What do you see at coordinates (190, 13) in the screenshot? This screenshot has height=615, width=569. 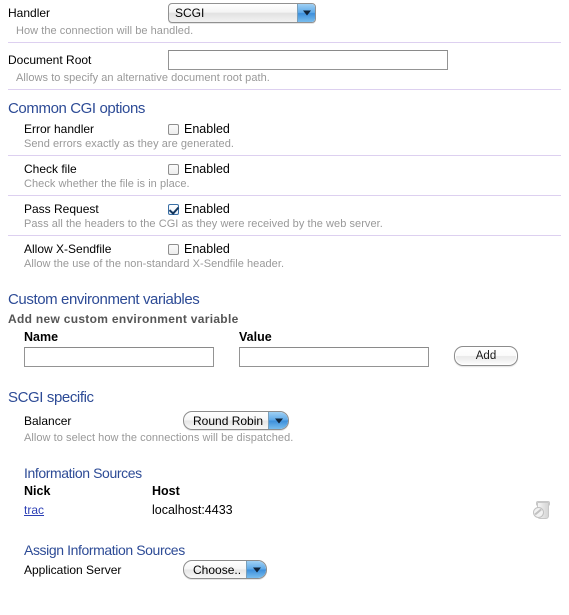 I see `handler-select-value: SCGI` at bounding box center [190, 13].